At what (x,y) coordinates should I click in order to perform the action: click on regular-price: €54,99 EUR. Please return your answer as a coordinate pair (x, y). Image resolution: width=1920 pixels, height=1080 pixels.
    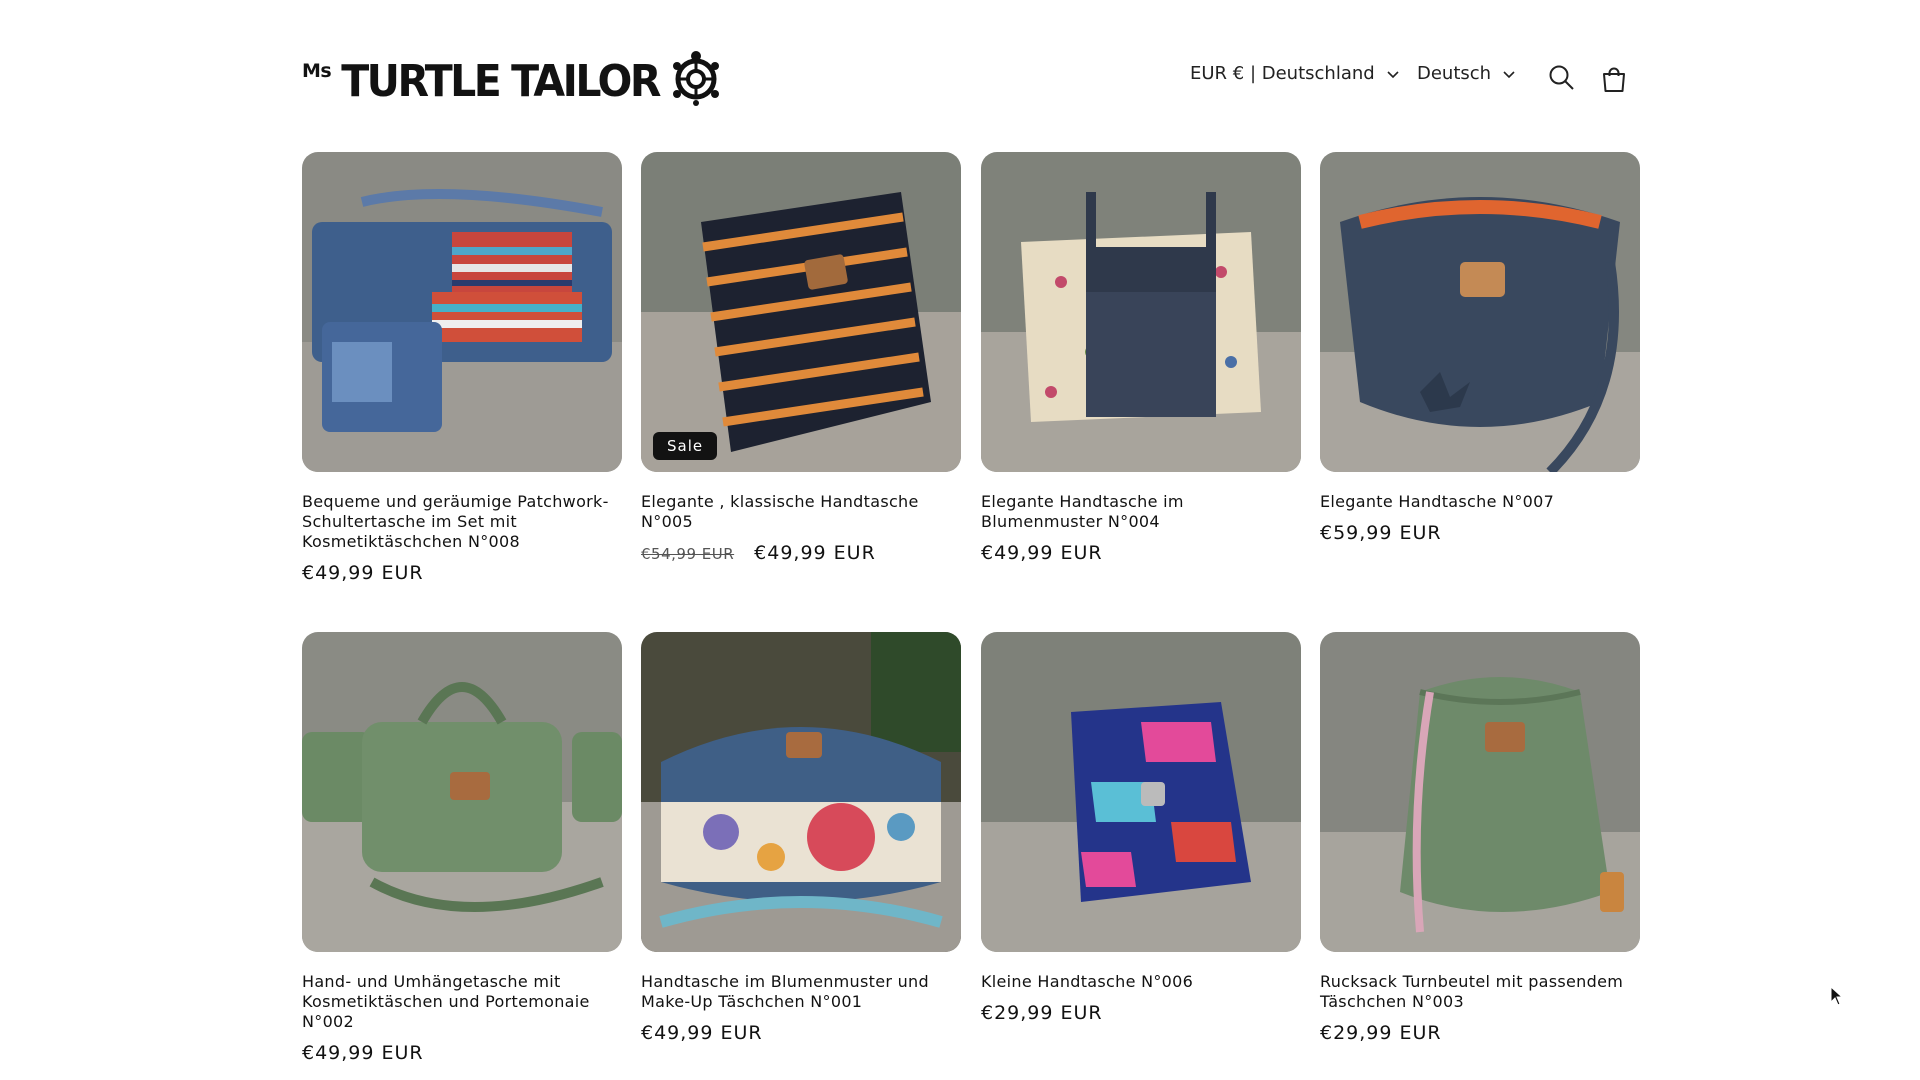
    Looking at the image, I should click on (688, 554).